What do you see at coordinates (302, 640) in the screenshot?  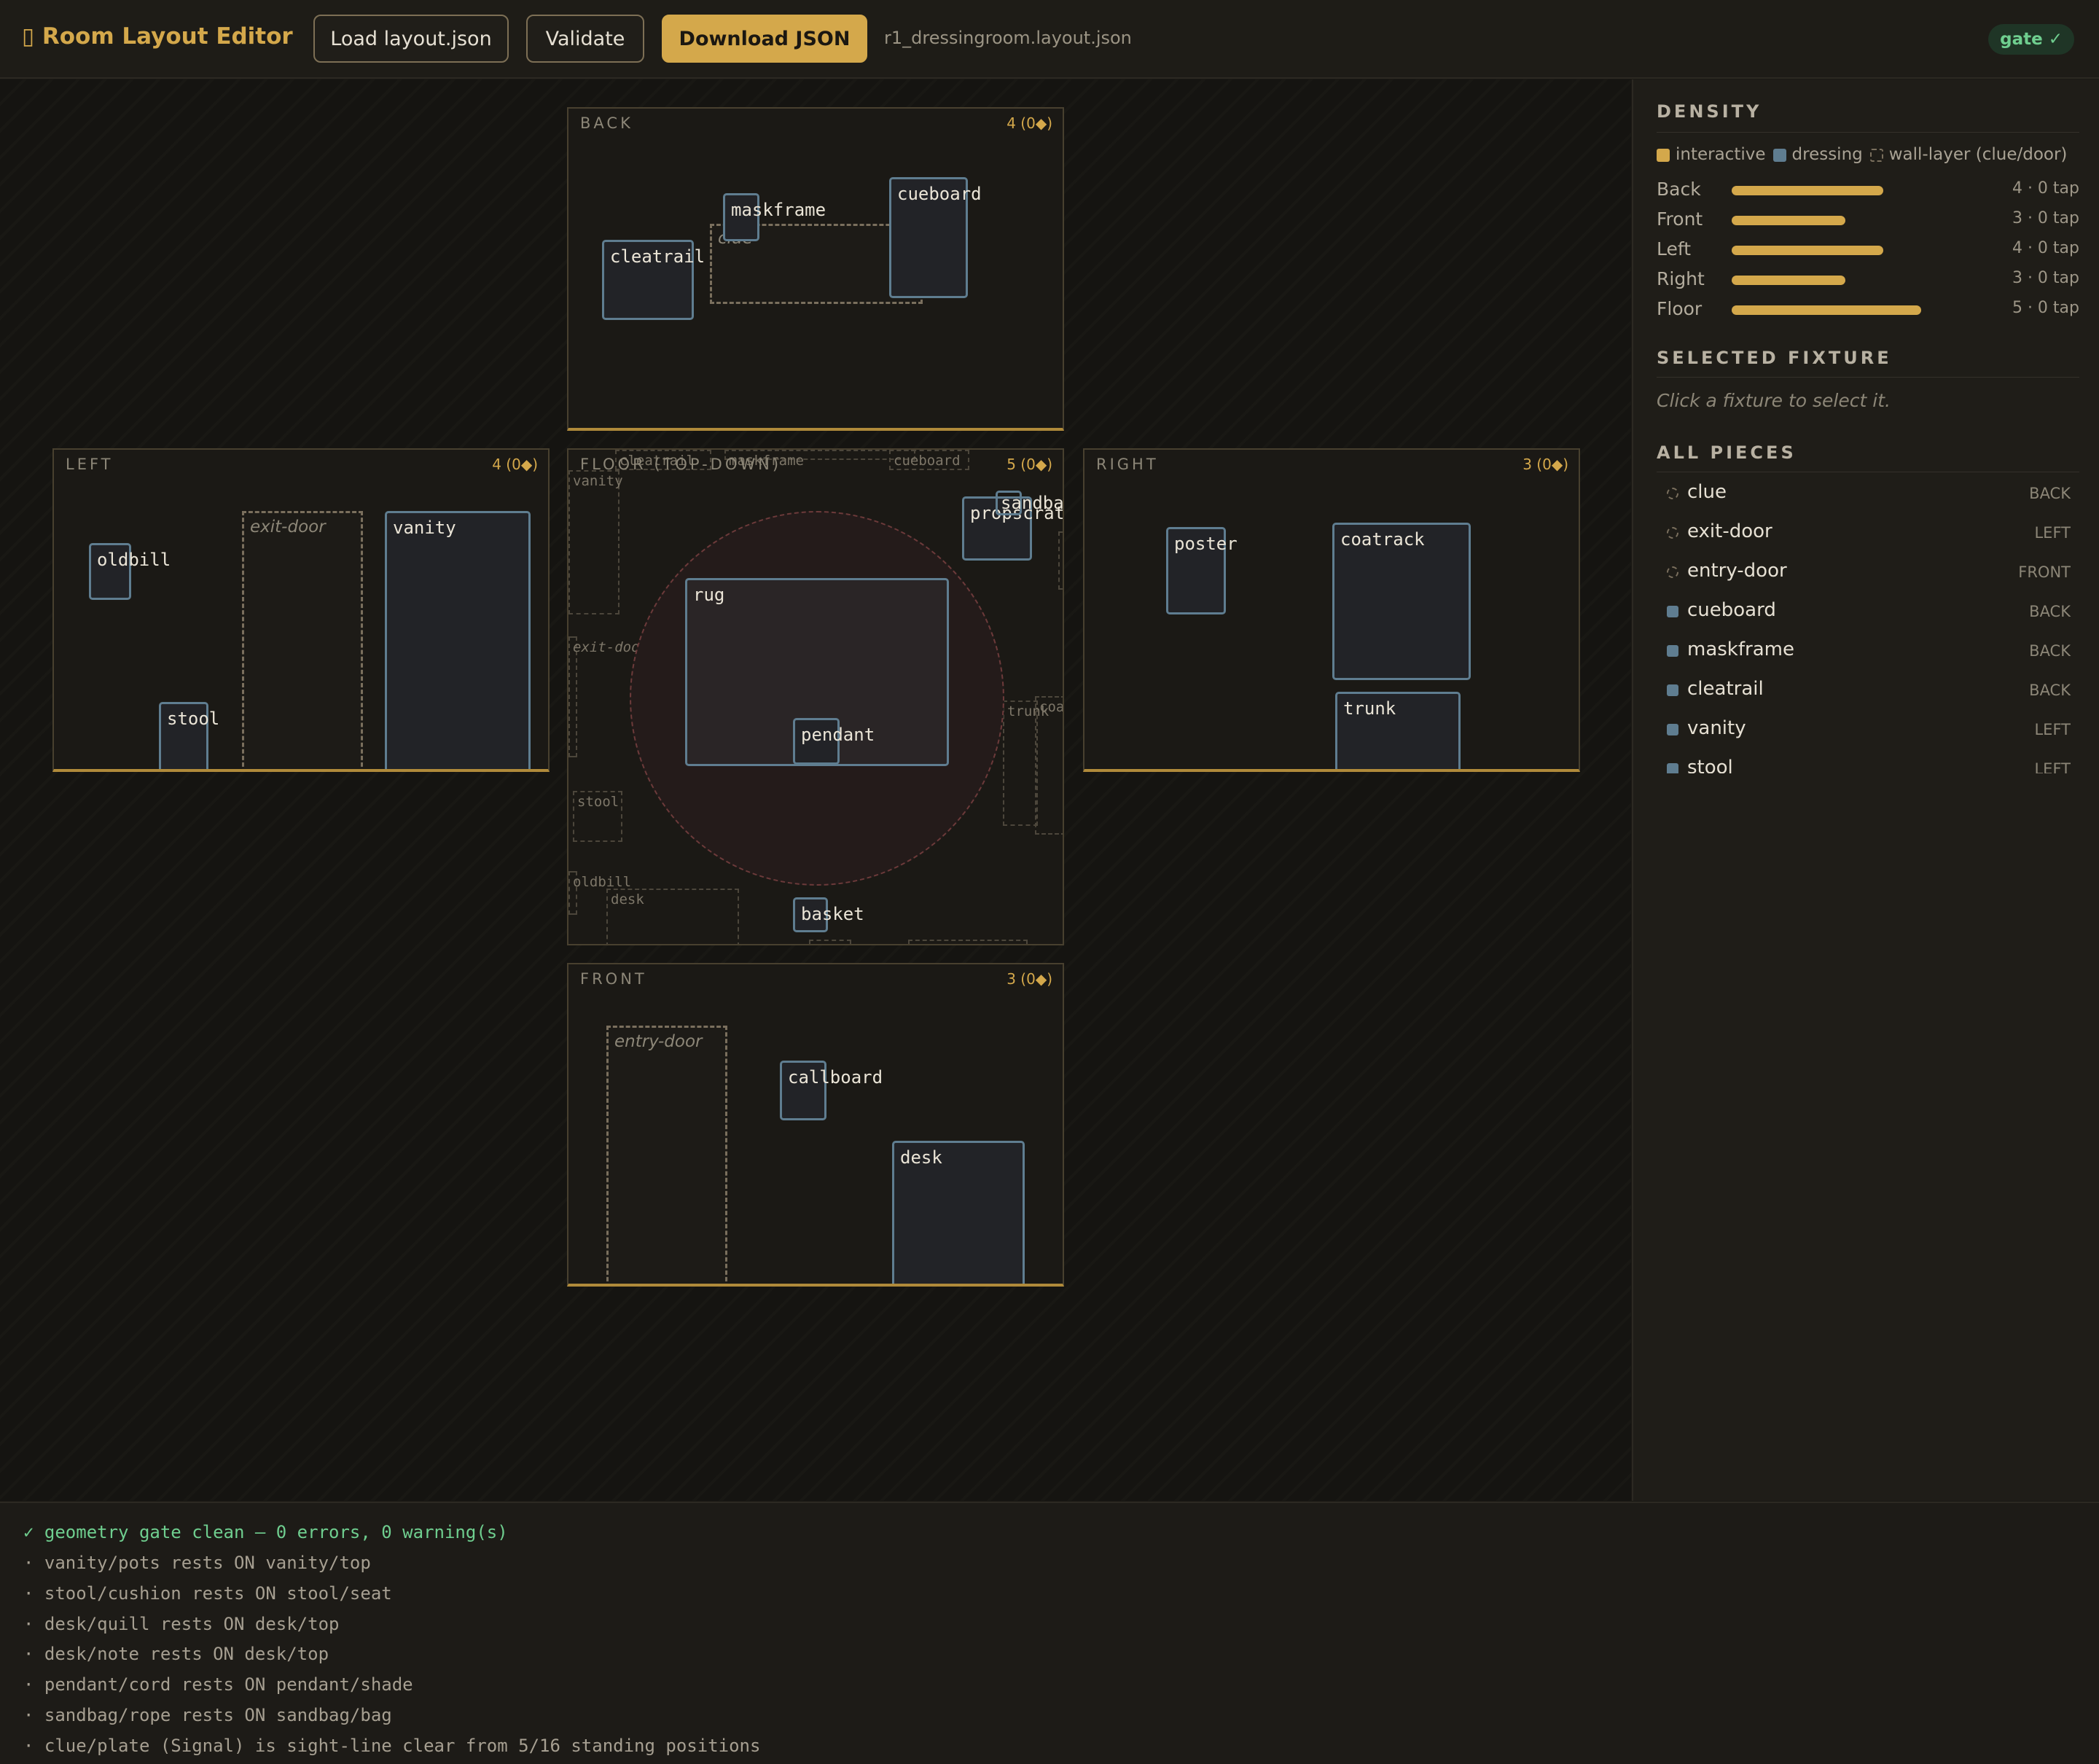 I see `wall-exit-door: exit-door` at bounding box center [302, 640].